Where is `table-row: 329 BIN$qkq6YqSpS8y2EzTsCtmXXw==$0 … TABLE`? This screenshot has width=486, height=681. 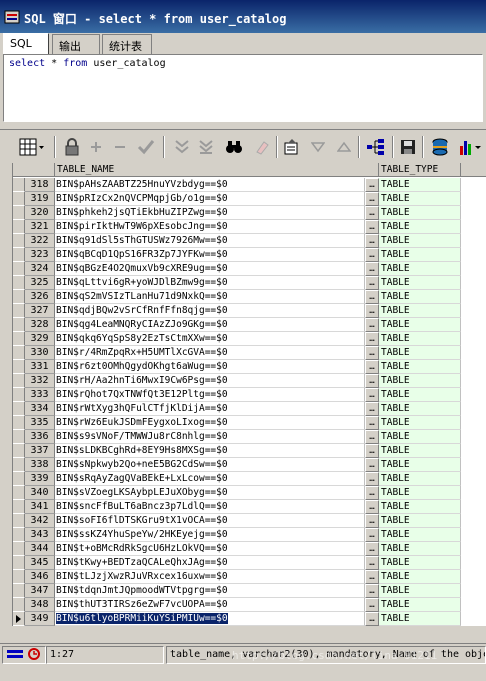
table-row: 329 BIN$qkq6YqSpS8y2EzTsCtmXXw==$0 … TABLE is located at coordinates (249, 339).